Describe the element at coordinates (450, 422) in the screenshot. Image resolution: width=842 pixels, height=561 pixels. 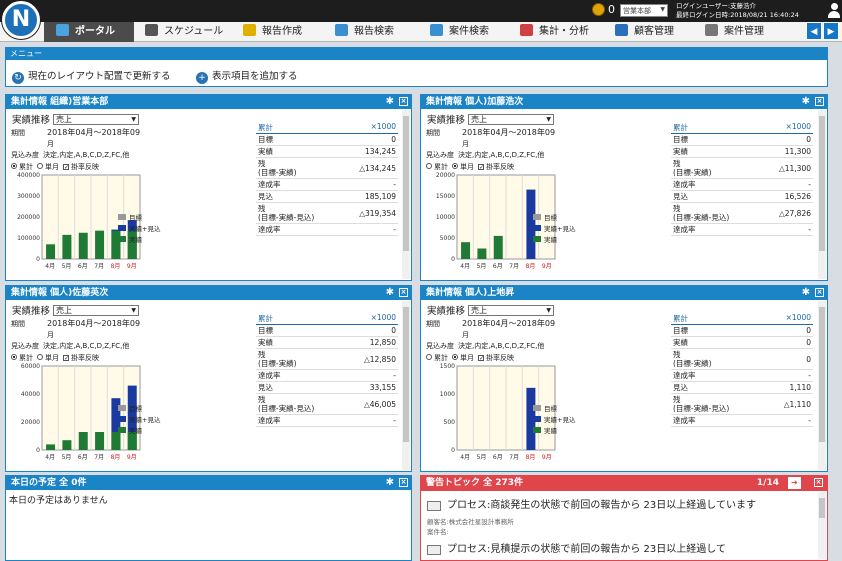
I see `y-tick-label: 500` at that location.